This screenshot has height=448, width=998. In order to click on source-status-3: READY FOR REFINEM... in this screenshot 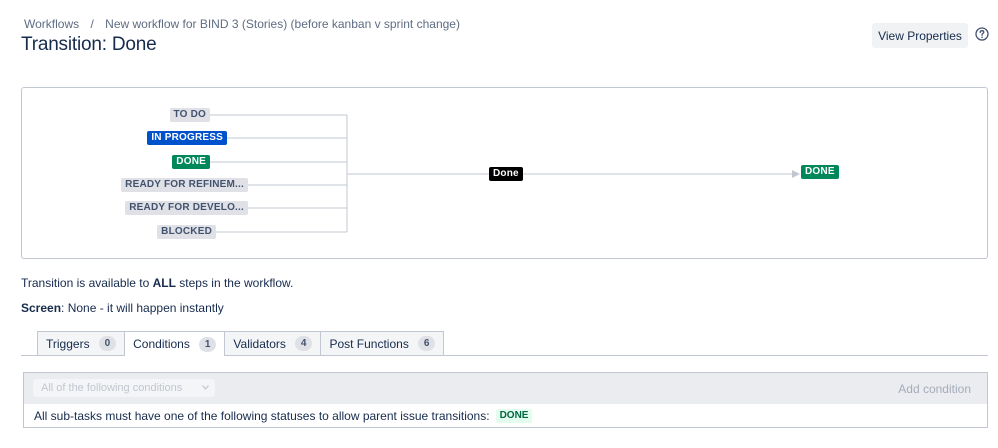, I will do `click(184, 185)`.